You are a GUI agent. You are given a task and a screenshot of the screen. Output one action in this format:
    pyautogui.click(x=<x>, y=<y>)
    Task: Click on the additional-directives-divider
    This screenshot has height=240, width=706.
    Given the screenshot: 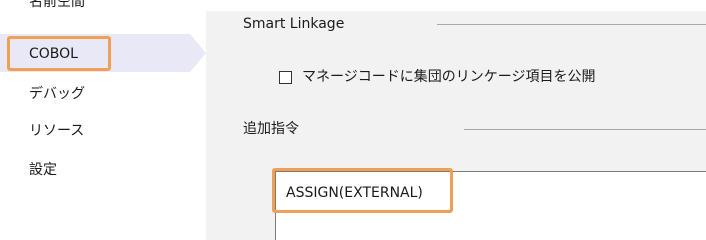 What is the action you would take?
    pyautogui.click(x=585, y=129)
    